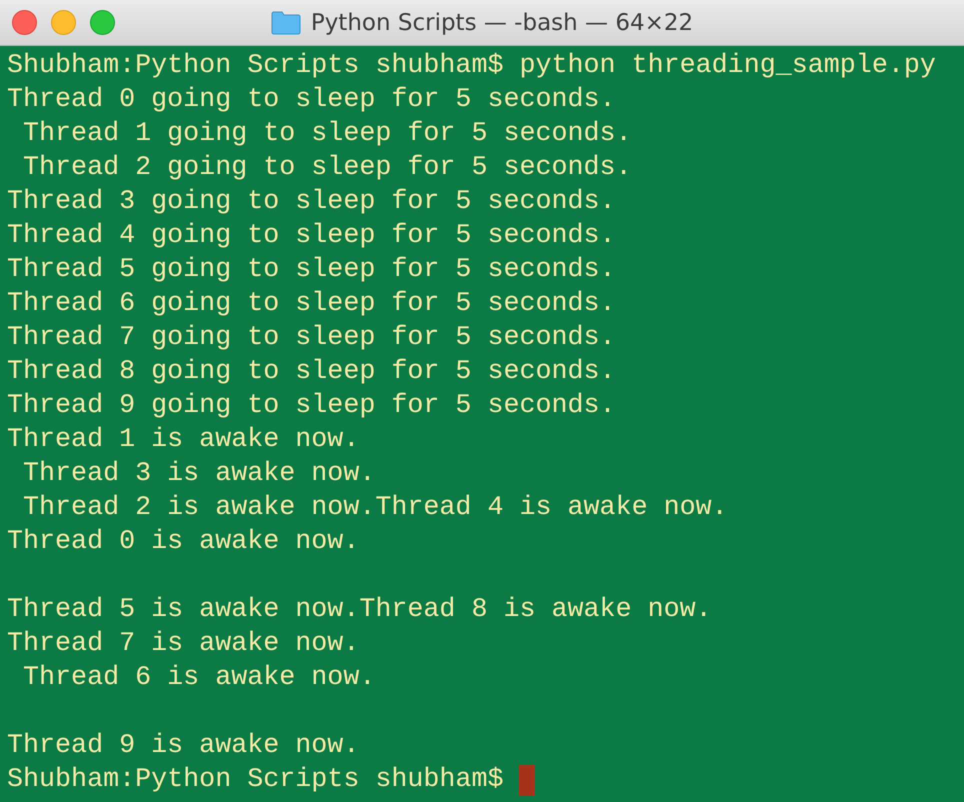  I want to click on output-line: Thread 6 going to sleep for 5 seconds., so click(311, 304).